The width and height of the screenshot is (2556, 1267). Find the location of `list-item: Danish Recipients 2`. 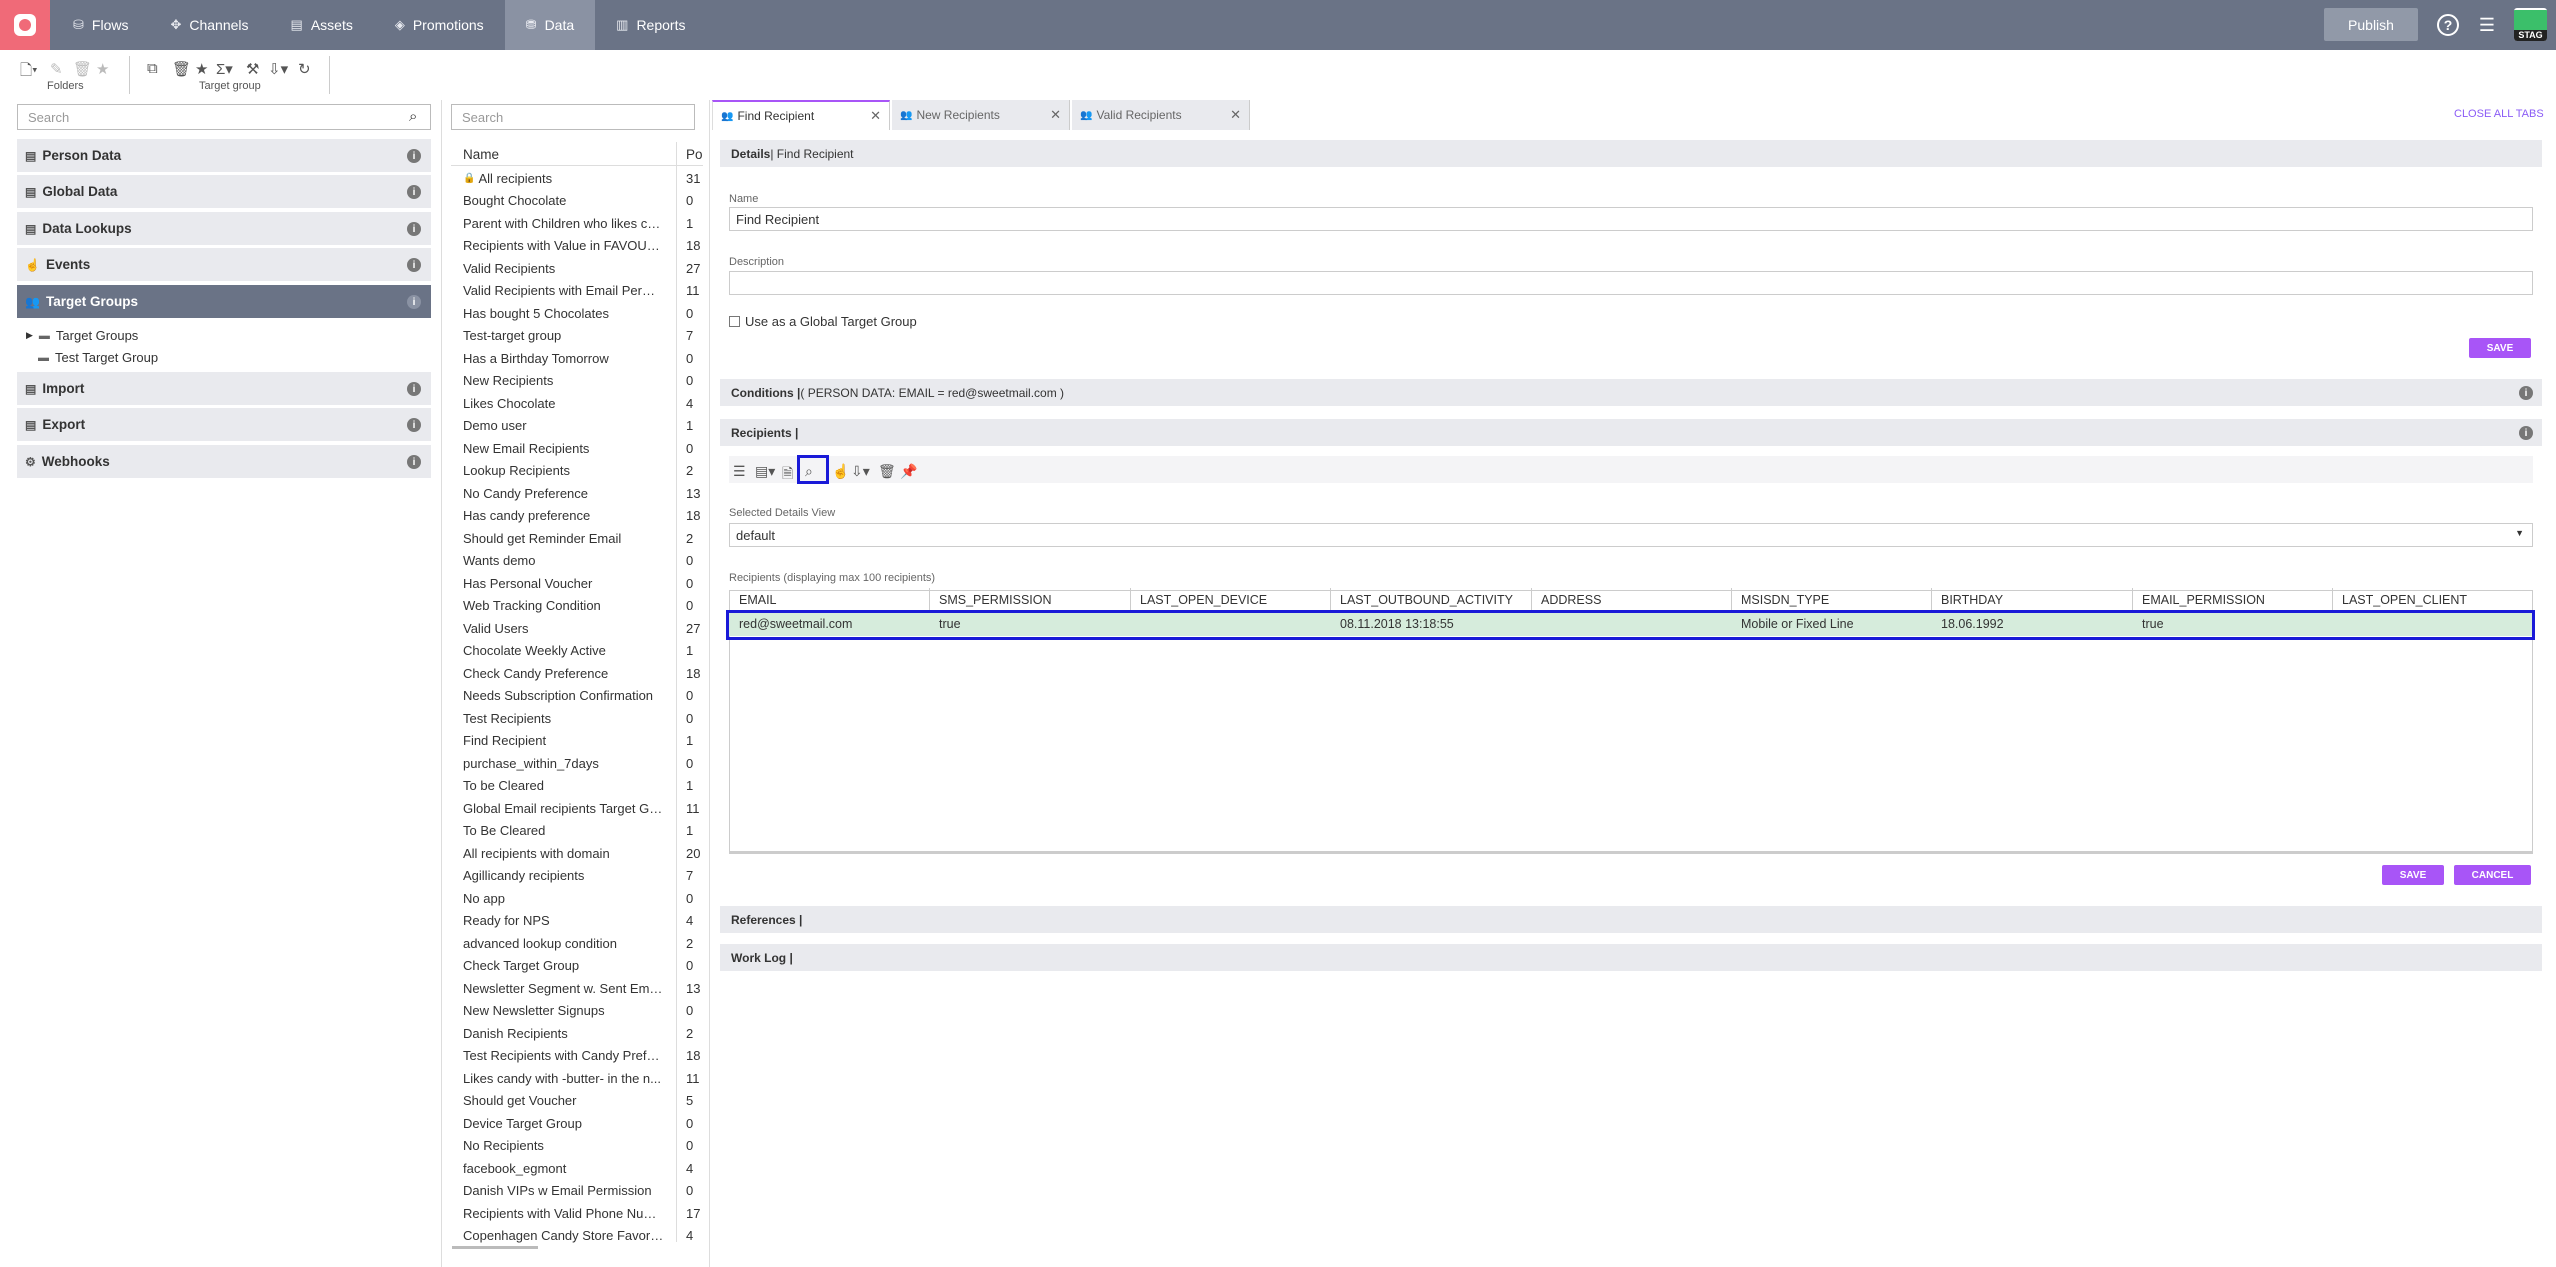

list-item: Danish Recipients 2 is located at coordinates (583, 1033).